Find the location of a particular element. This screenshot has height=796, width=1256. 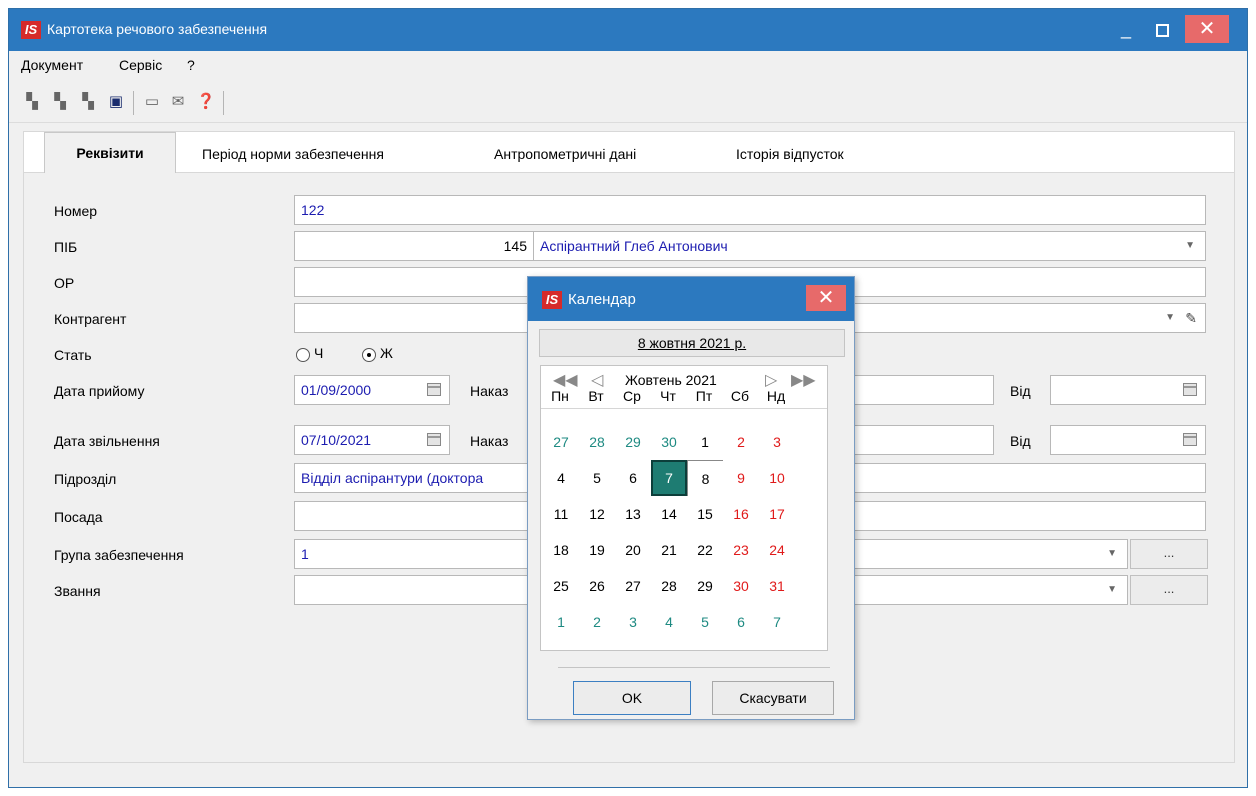

calendar-day: 31 is located at coordinates (777, 586).